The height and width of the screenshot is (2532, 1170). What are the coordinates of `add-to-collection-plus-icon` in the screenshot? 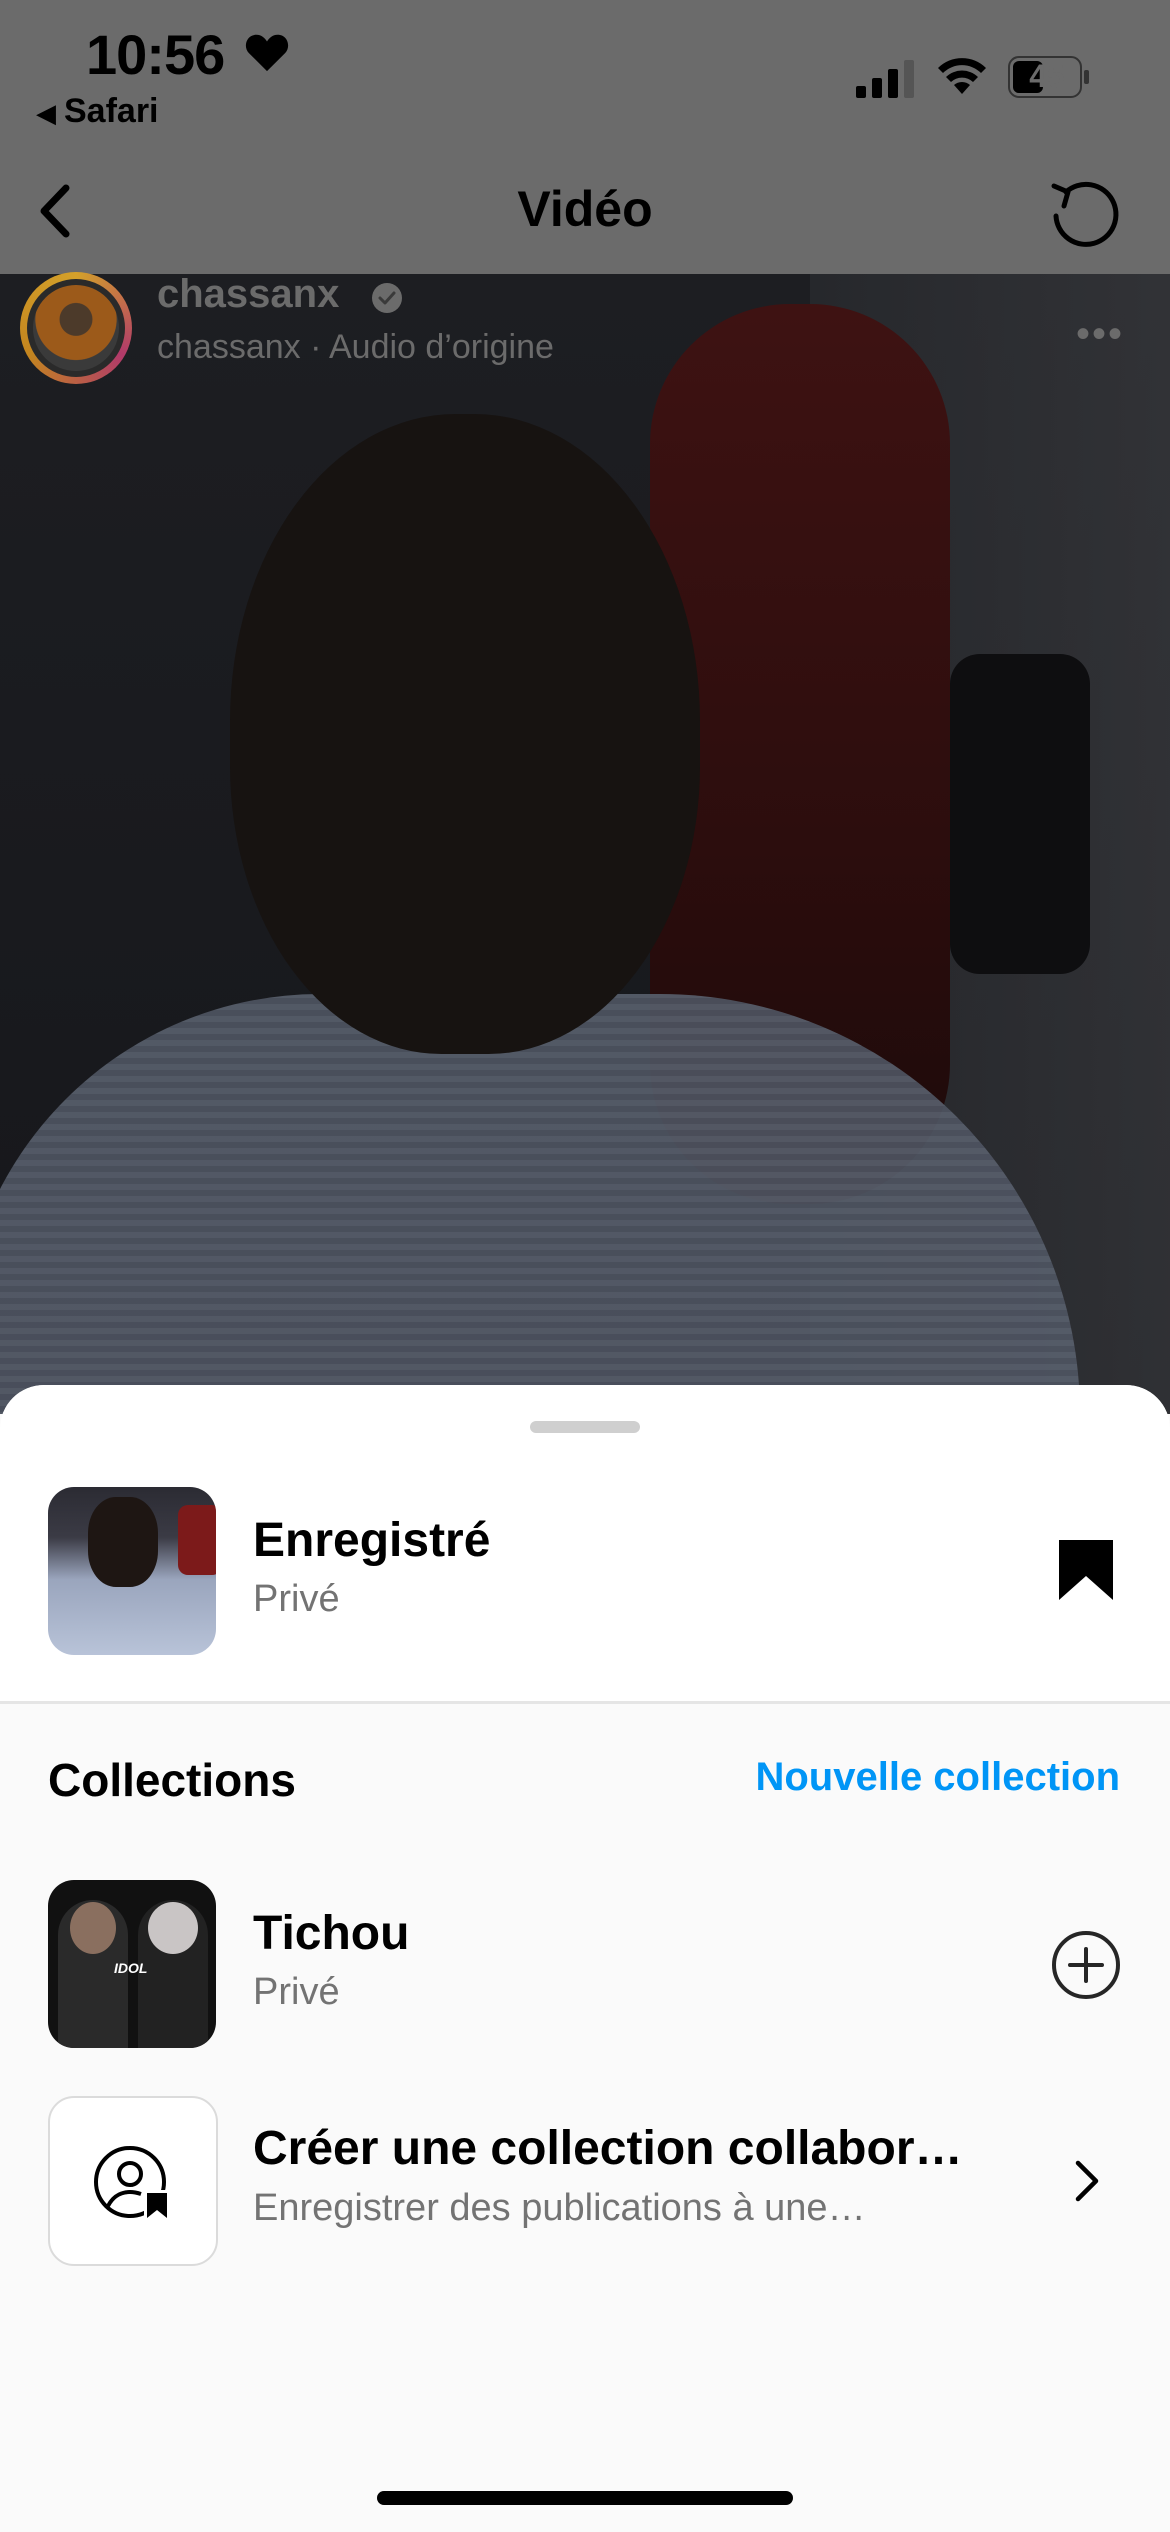 It's located at (1086, 1965).